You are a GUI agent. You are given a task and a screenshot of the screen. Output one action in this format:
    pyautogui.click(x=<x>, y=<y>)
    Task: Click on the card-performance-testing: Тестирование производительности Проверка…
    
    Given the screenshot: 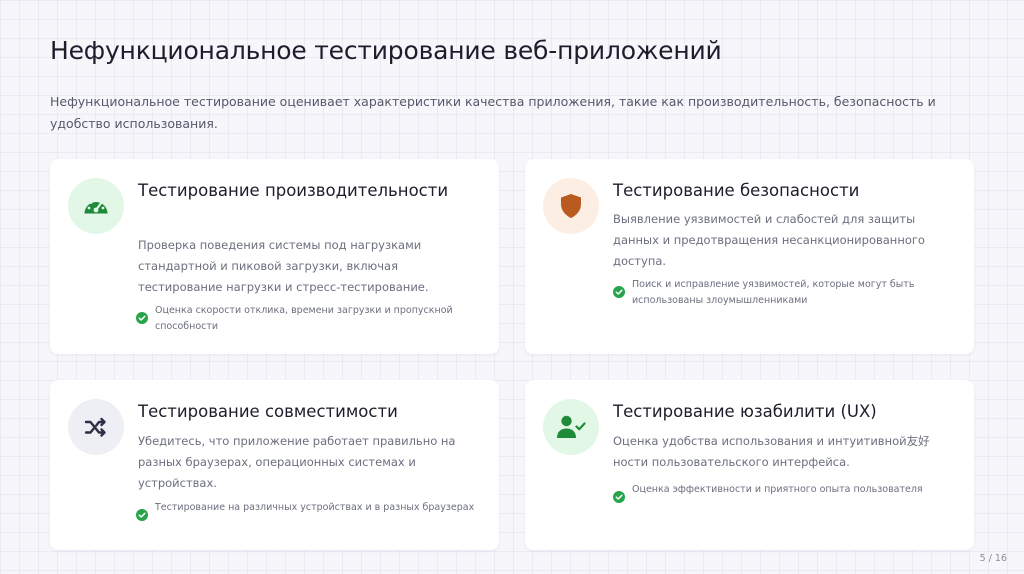 What is the action you would take?
    pyautogui.click(x=274, y=256)
    